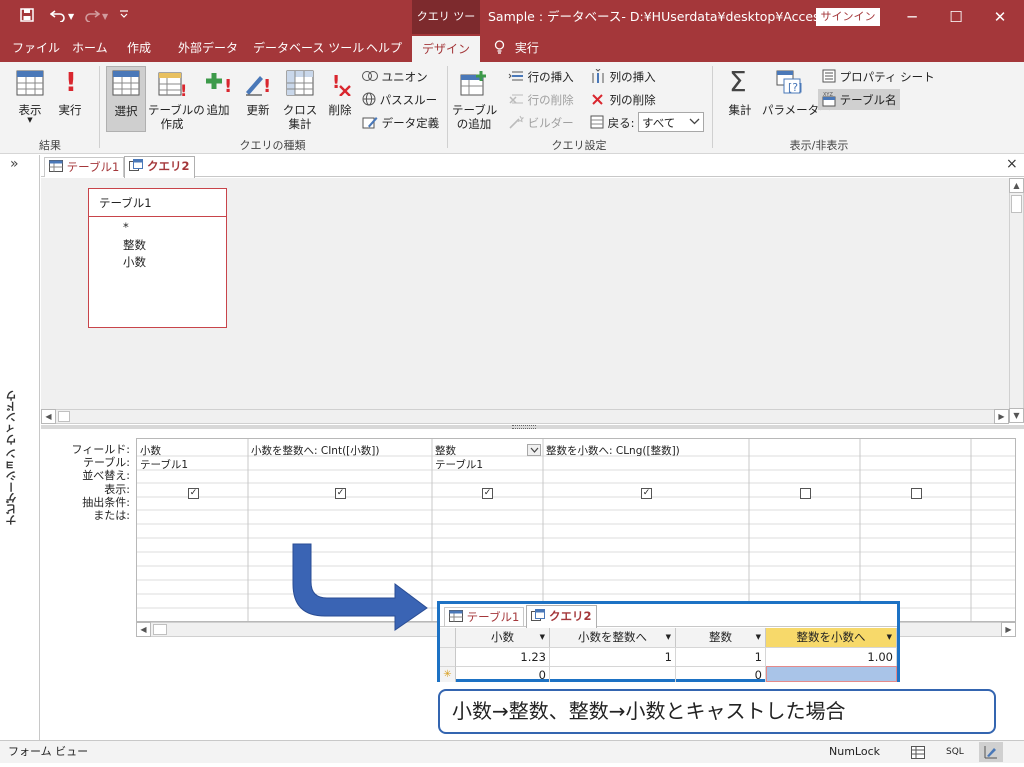 The height and width of the screenshot is (767, 1024). I want to click on field-list-table1: テーブル1 * 整数 小数, so click(157, 258).